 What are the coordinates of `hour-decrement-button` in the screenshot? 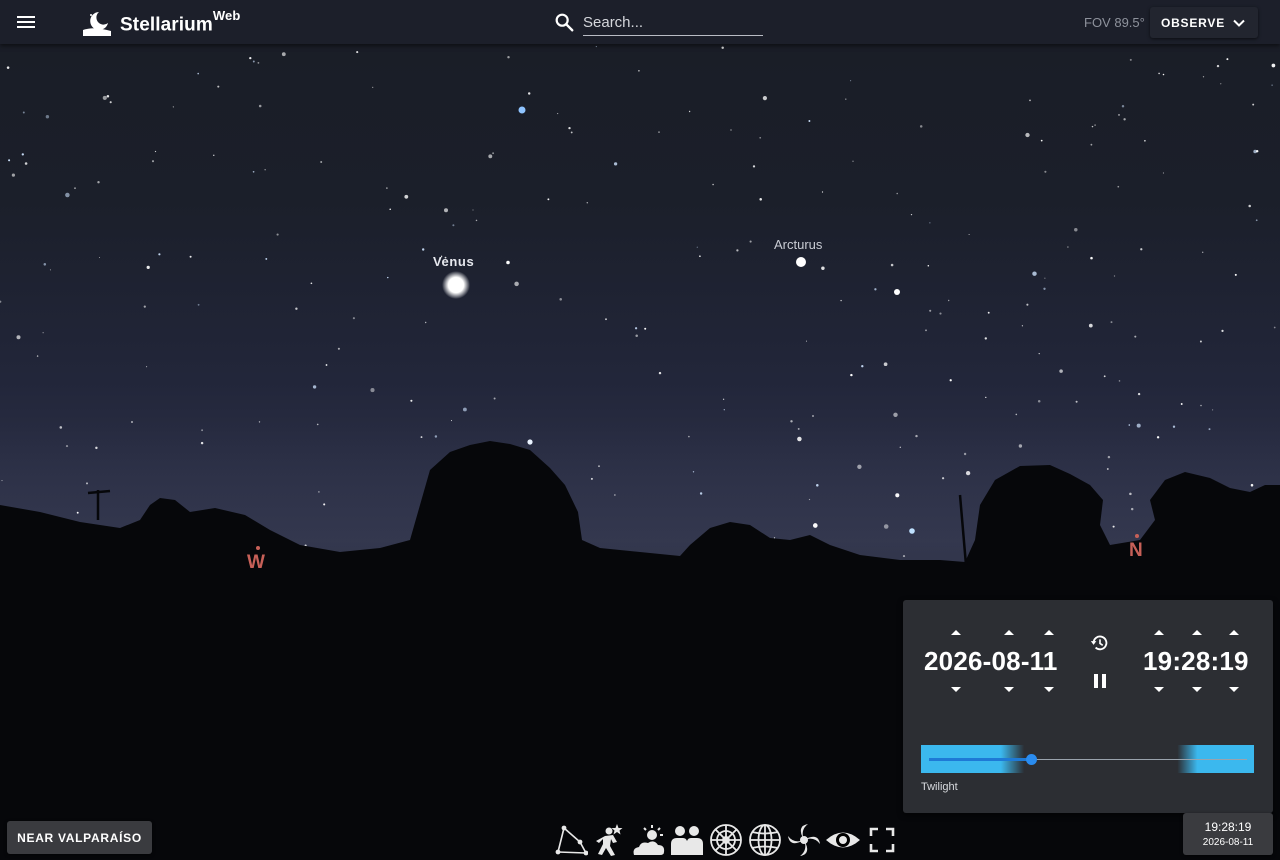 It's located at (1159, 690).